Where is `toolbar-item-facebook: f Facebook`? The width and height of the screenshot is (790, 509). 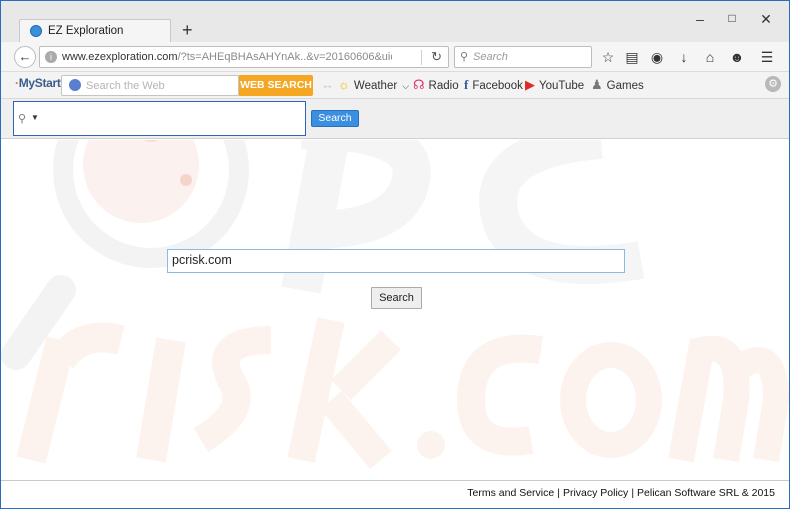
toolbar-item-facebook: f Facebook is located at coordinates (493, 85).